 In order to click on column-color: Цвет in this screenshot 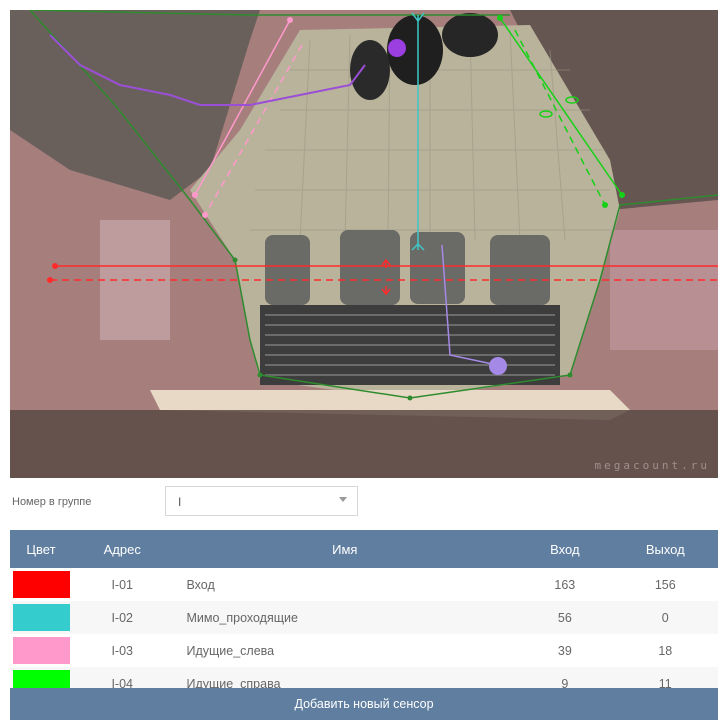, I will do `click(41, 549)`.